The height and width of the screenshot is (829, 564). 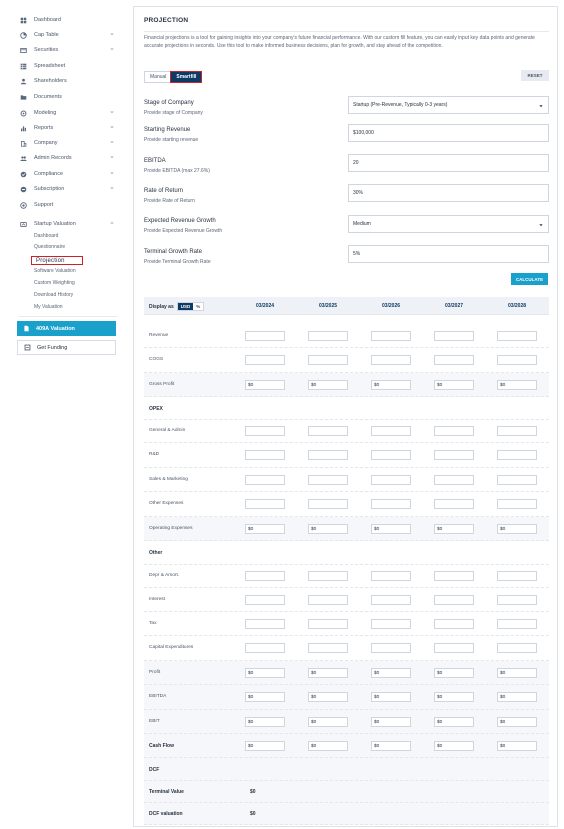 What do you see at coordinates (69, 224) in the screenshot?
I see `sidebar-item-startup-valuation: Startup Valuation` at bounding box center [69, 224].